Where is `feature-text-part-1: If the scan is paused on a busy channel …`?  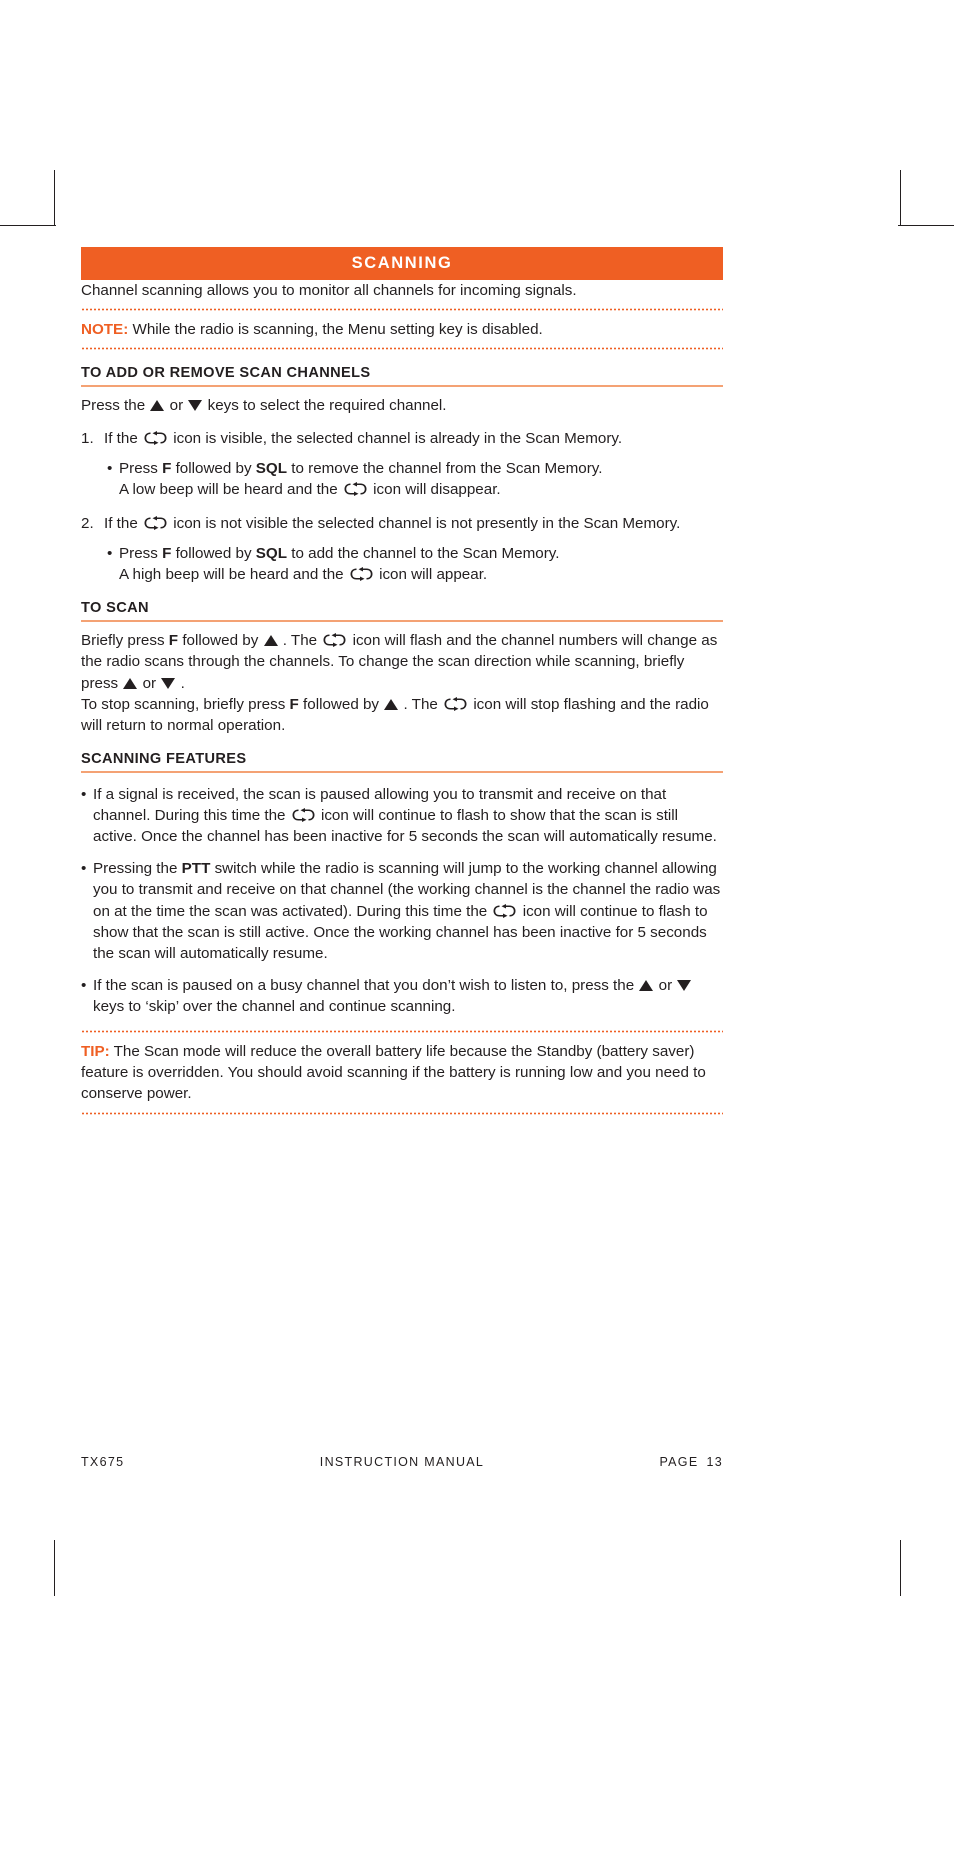
feature-text-part-1: If the scan is paused on a busy channel … is located at coordinates (364, 985).